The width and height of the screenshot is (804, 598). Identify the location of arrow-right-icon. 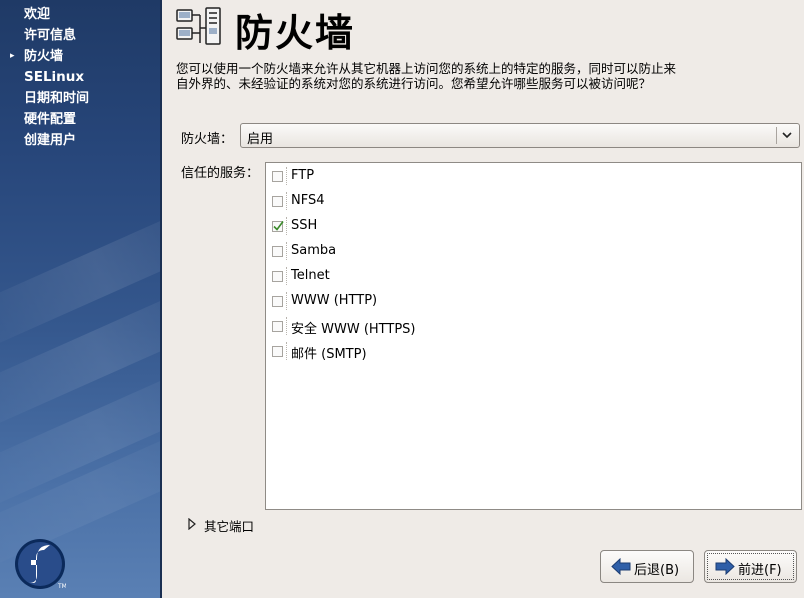
(725, 566).